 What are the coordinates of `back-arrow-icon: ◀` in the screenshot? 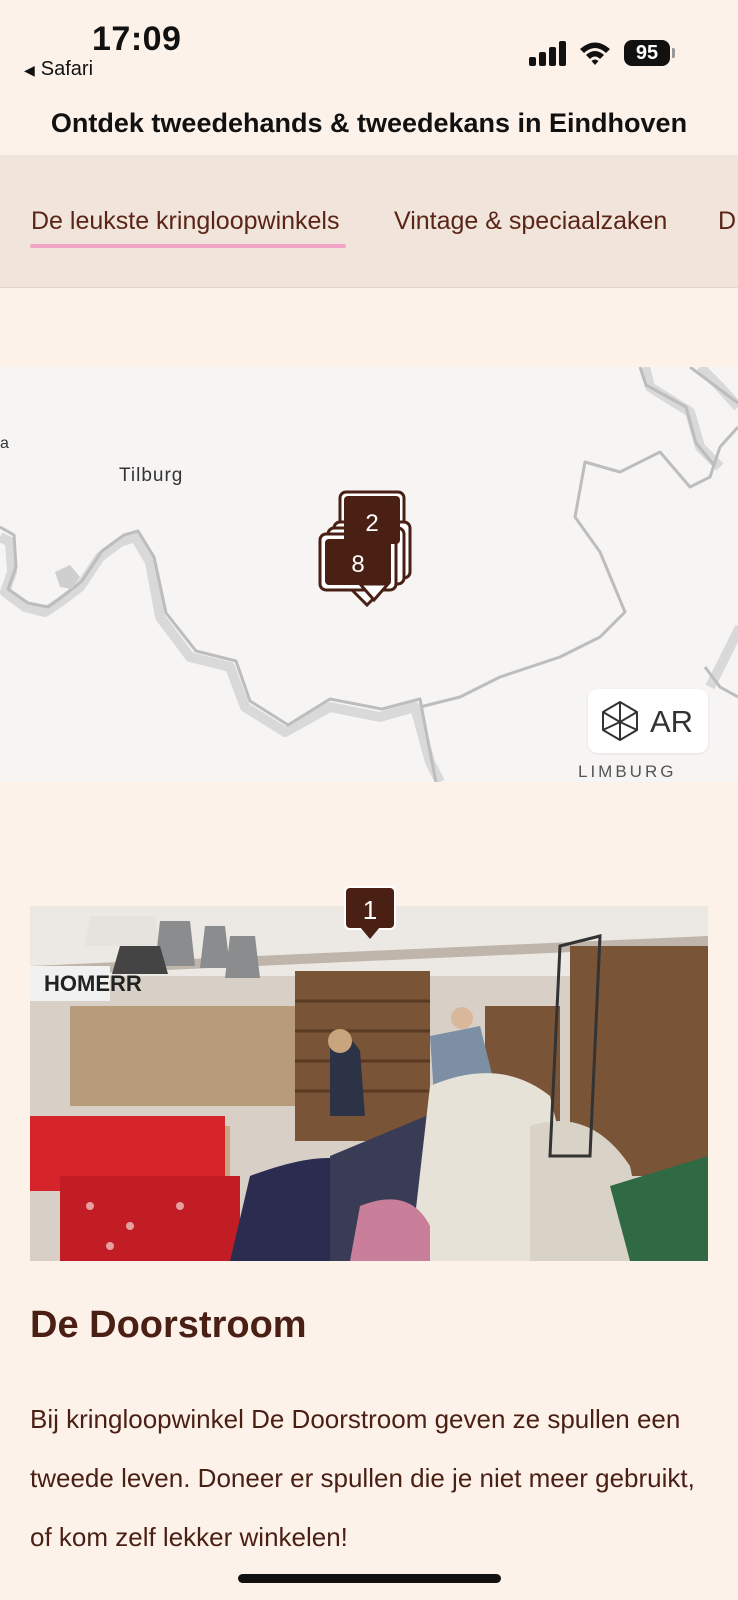 It's located at (29, 70).